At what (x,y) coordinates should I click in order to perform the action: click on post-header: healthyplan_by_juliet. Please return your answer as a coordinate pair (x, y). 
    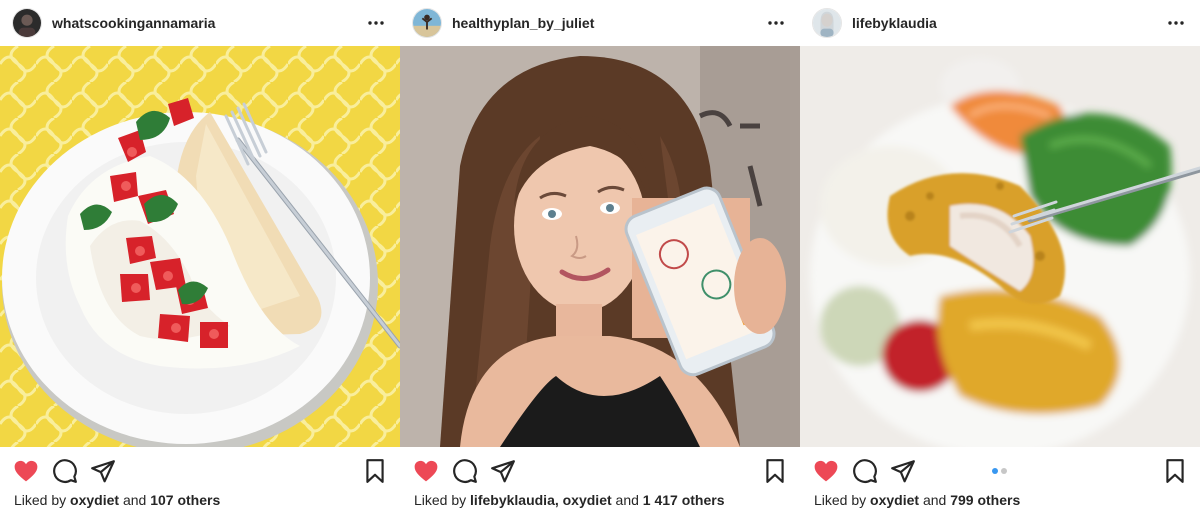
    Looking at the image, I should click on (600, 23).